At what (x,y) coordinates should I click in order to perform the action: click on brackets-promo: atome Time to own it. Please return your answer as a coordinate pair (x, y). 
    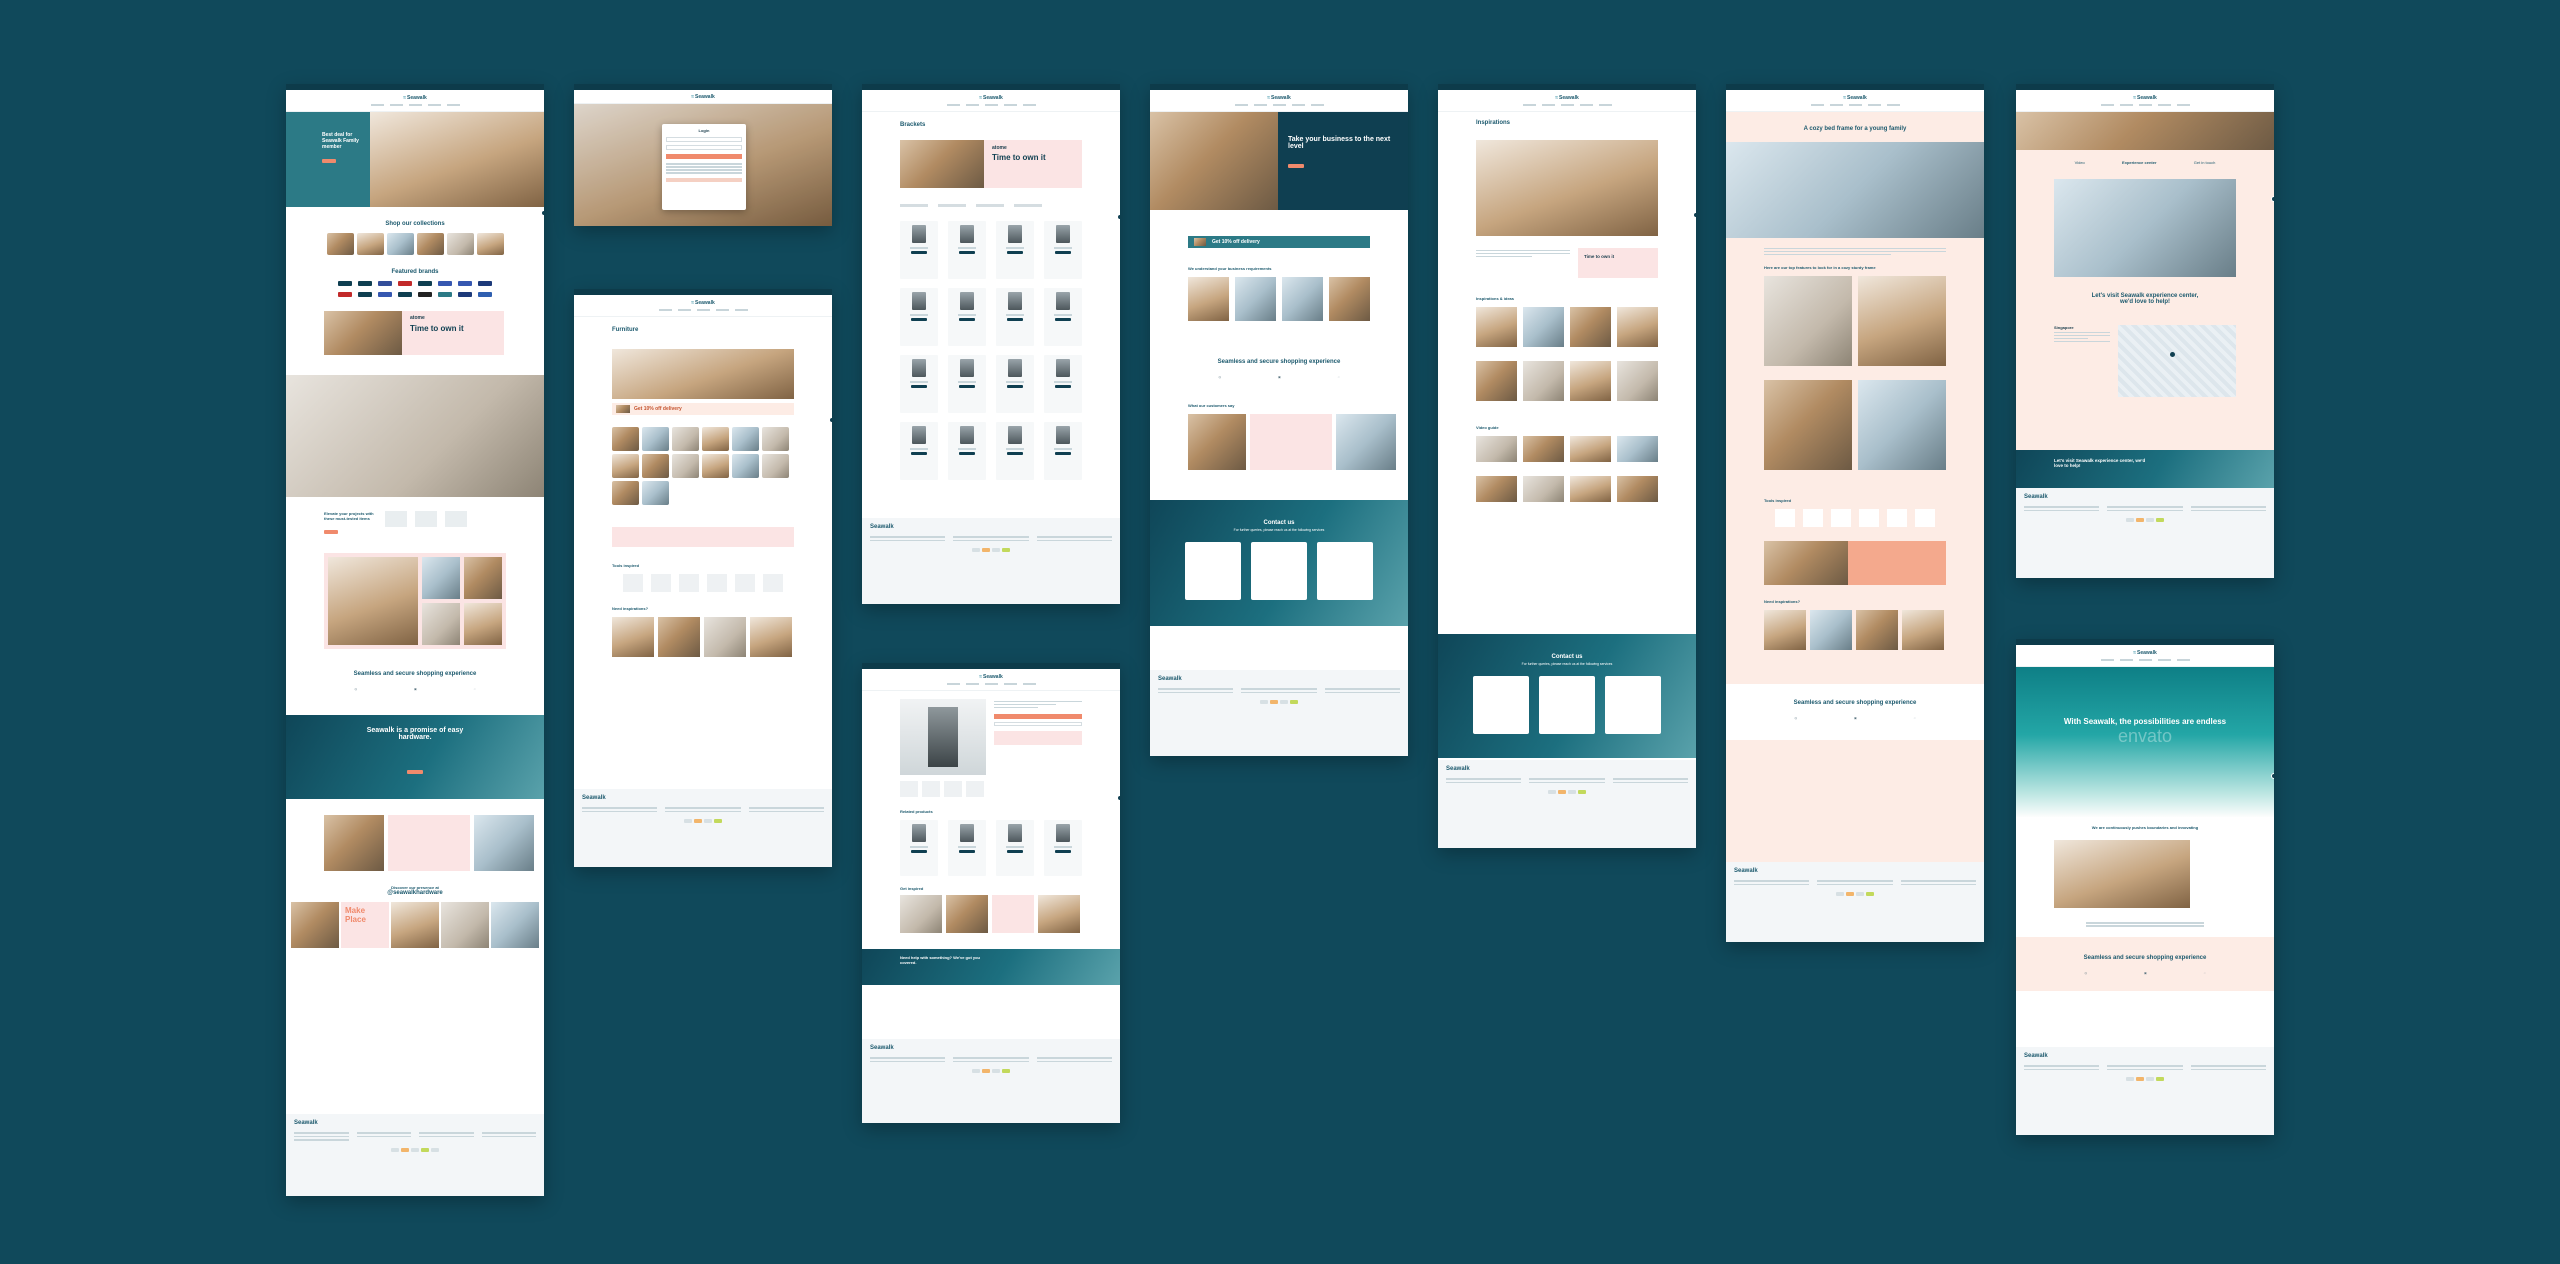
    Looking at the image, I should click on (991, 164).